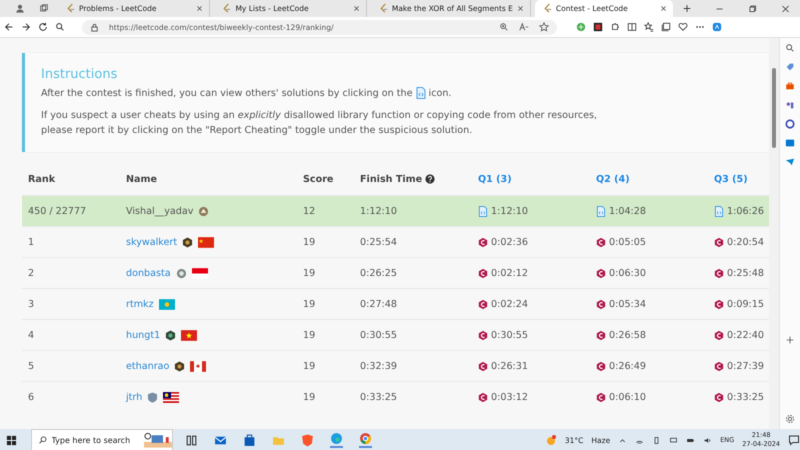  What do you see at coordinates (632, 27) in the screenshot?
I see `split-screen-icon` at bounding box center [632, 27].